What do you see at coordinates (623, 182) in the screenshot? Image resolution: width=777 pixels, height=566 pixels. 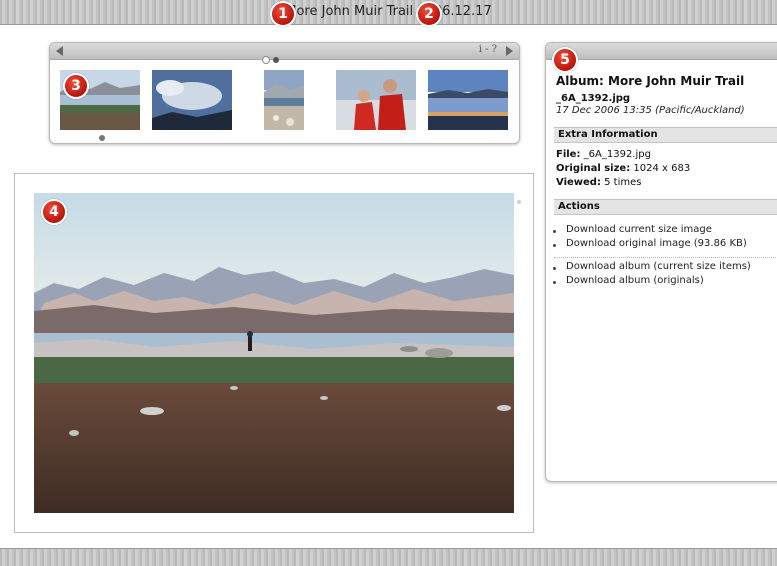 I see `viewed-value: 5 times` at bounding box center [623, 182].